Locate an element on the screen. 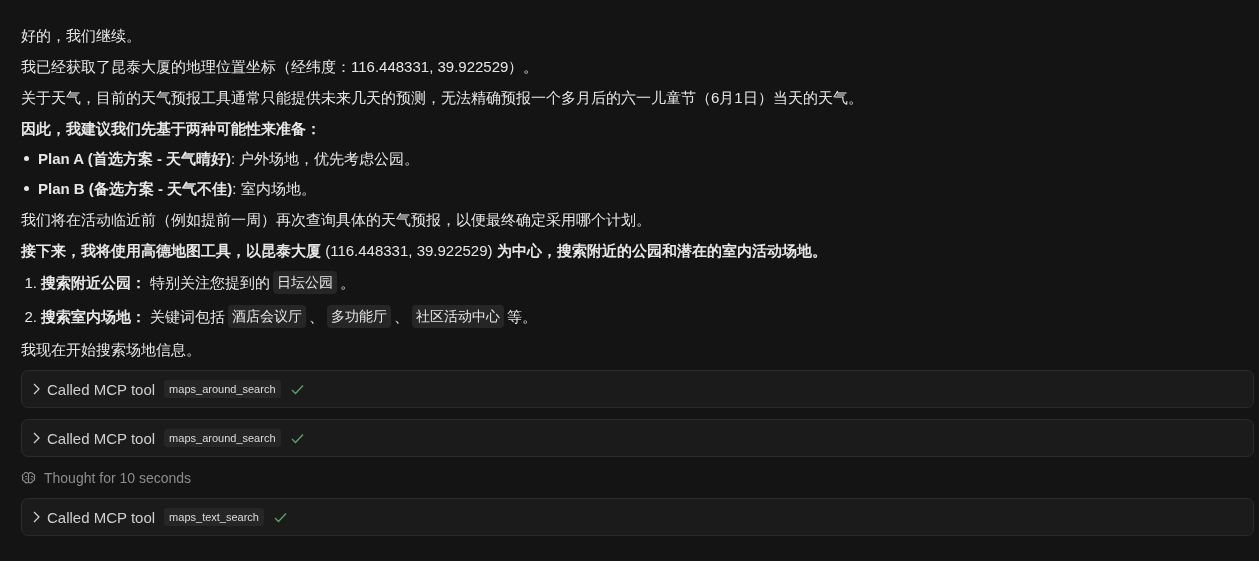 The image size is (1259, 561). message-paragraph: 好的，我们继续。 is located at coordinates (81, 36).